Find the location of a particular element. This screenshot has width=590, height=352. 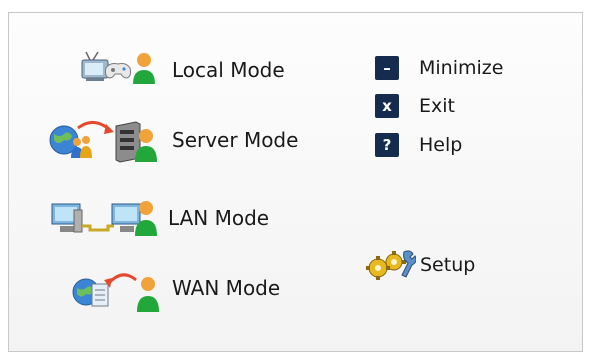

minimize-button: – Minimize is located at coordinates (439, 68).